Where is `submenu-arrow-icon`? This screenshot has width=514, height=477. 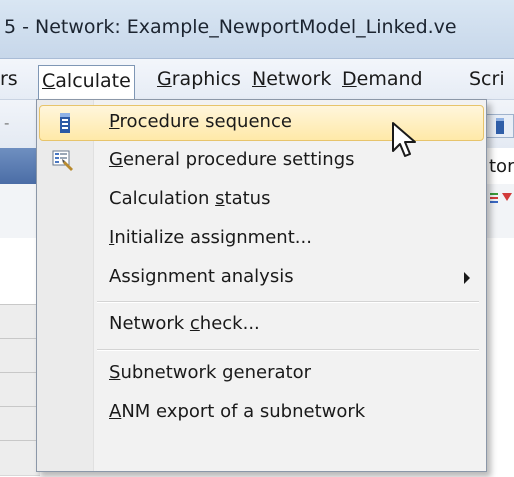
submenu-arrow-icon is located at coordinates (467, 278).